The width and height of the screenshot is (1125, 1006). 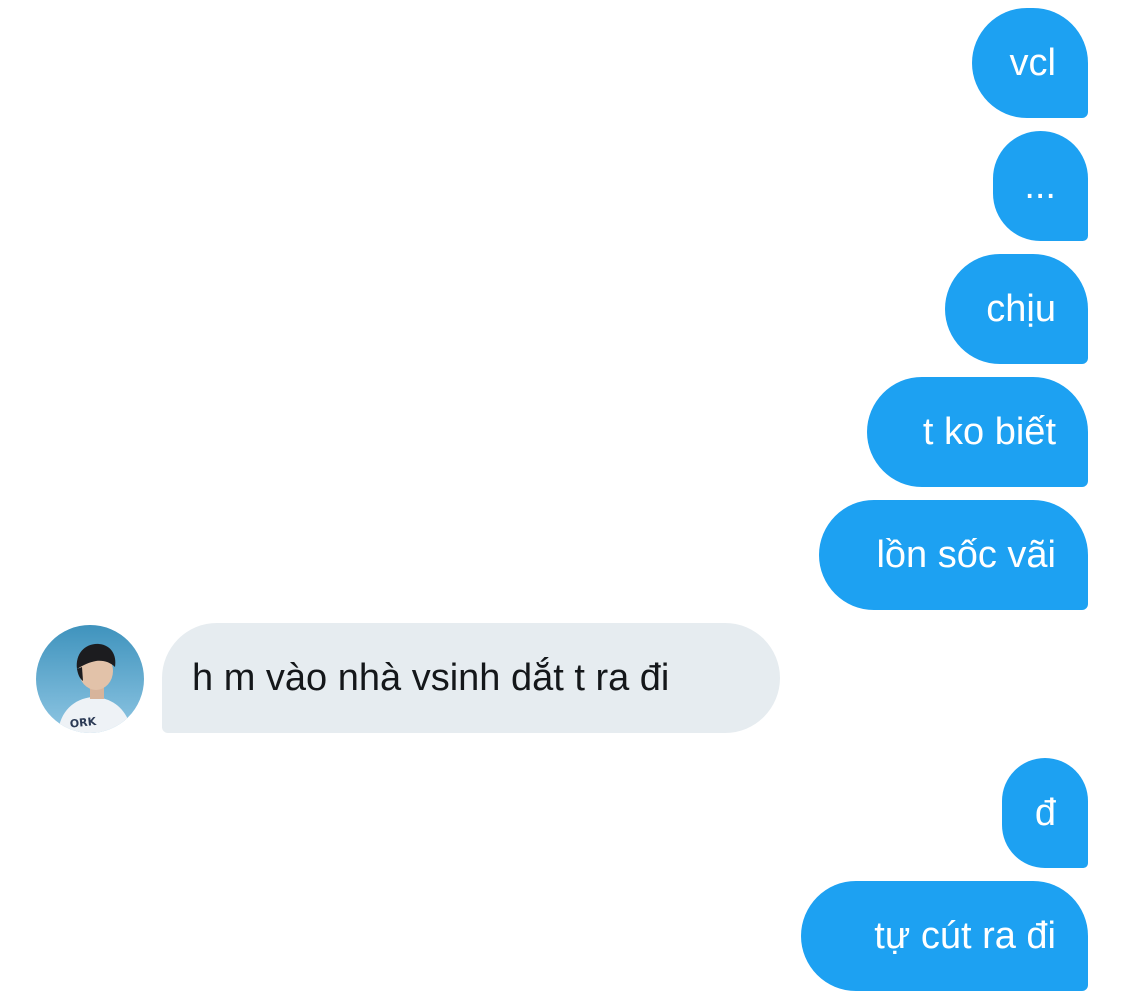 I want to click on message-bubble-sent: t ko biết, so click(x=977, y=432).